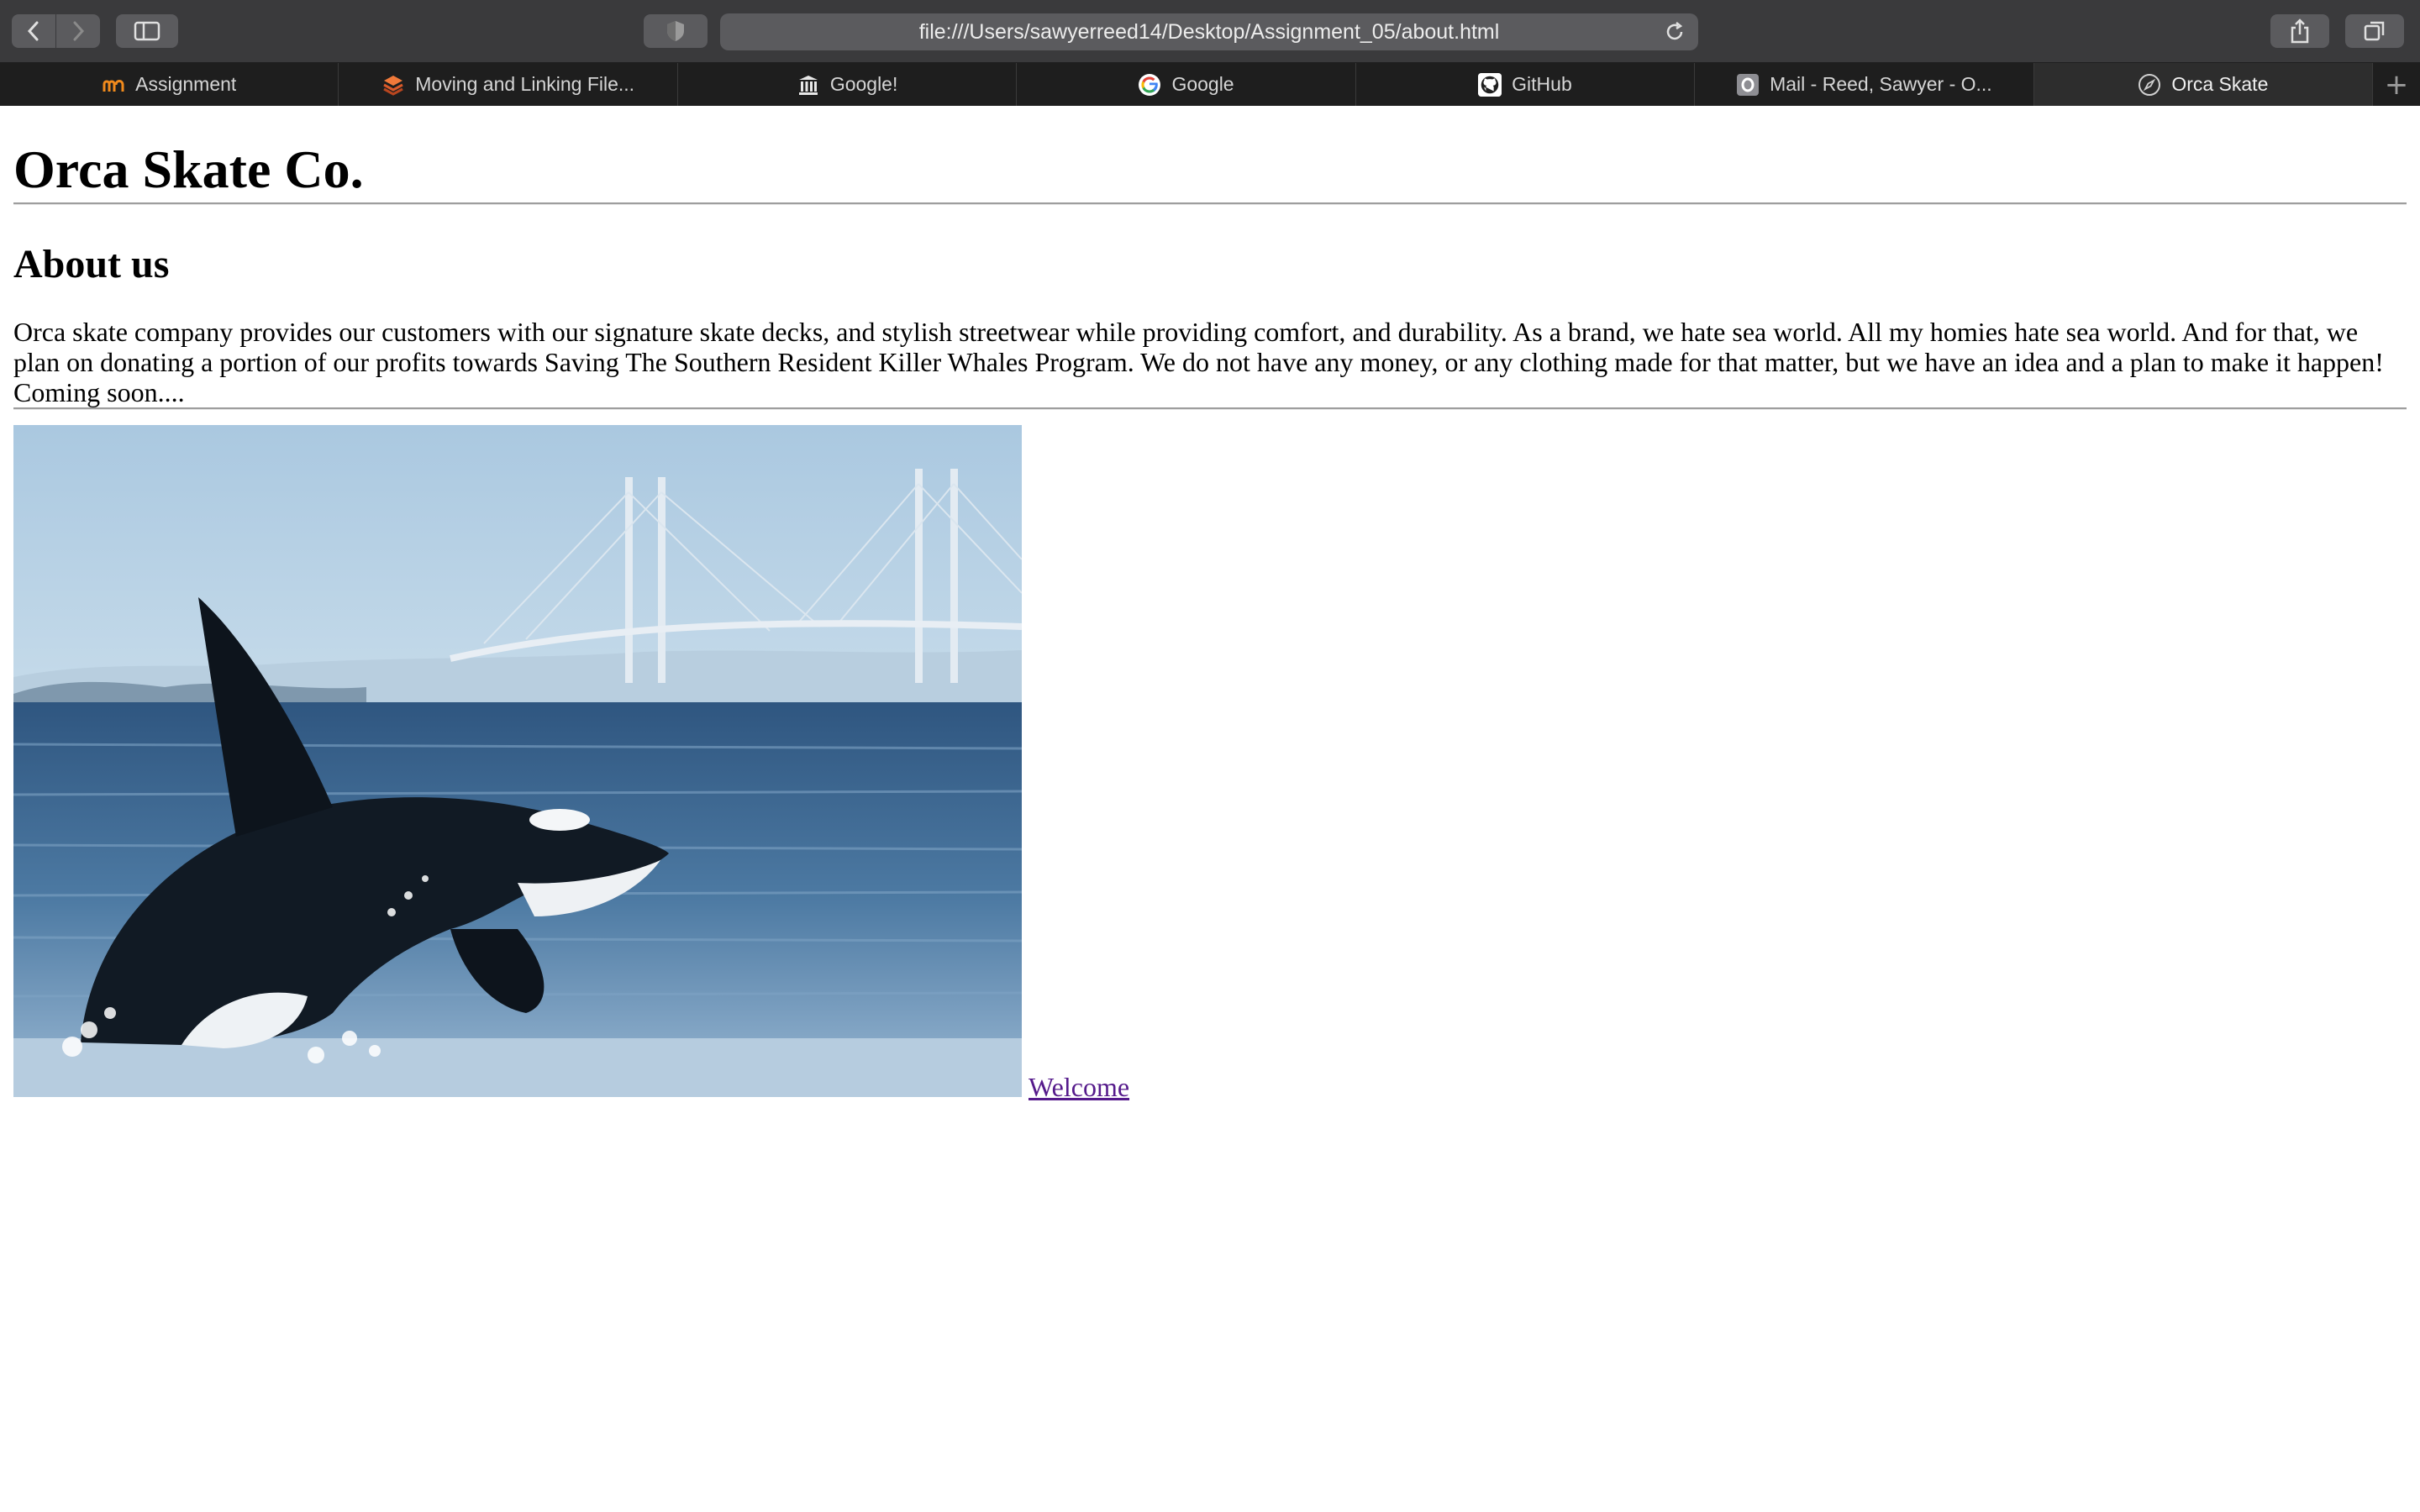 This screenshot has width=2420, height=1512. What do you see at coordinates (1202, 84) in the screenshot?
I see `tab-label: Google` at bounding box center [1202, 84].